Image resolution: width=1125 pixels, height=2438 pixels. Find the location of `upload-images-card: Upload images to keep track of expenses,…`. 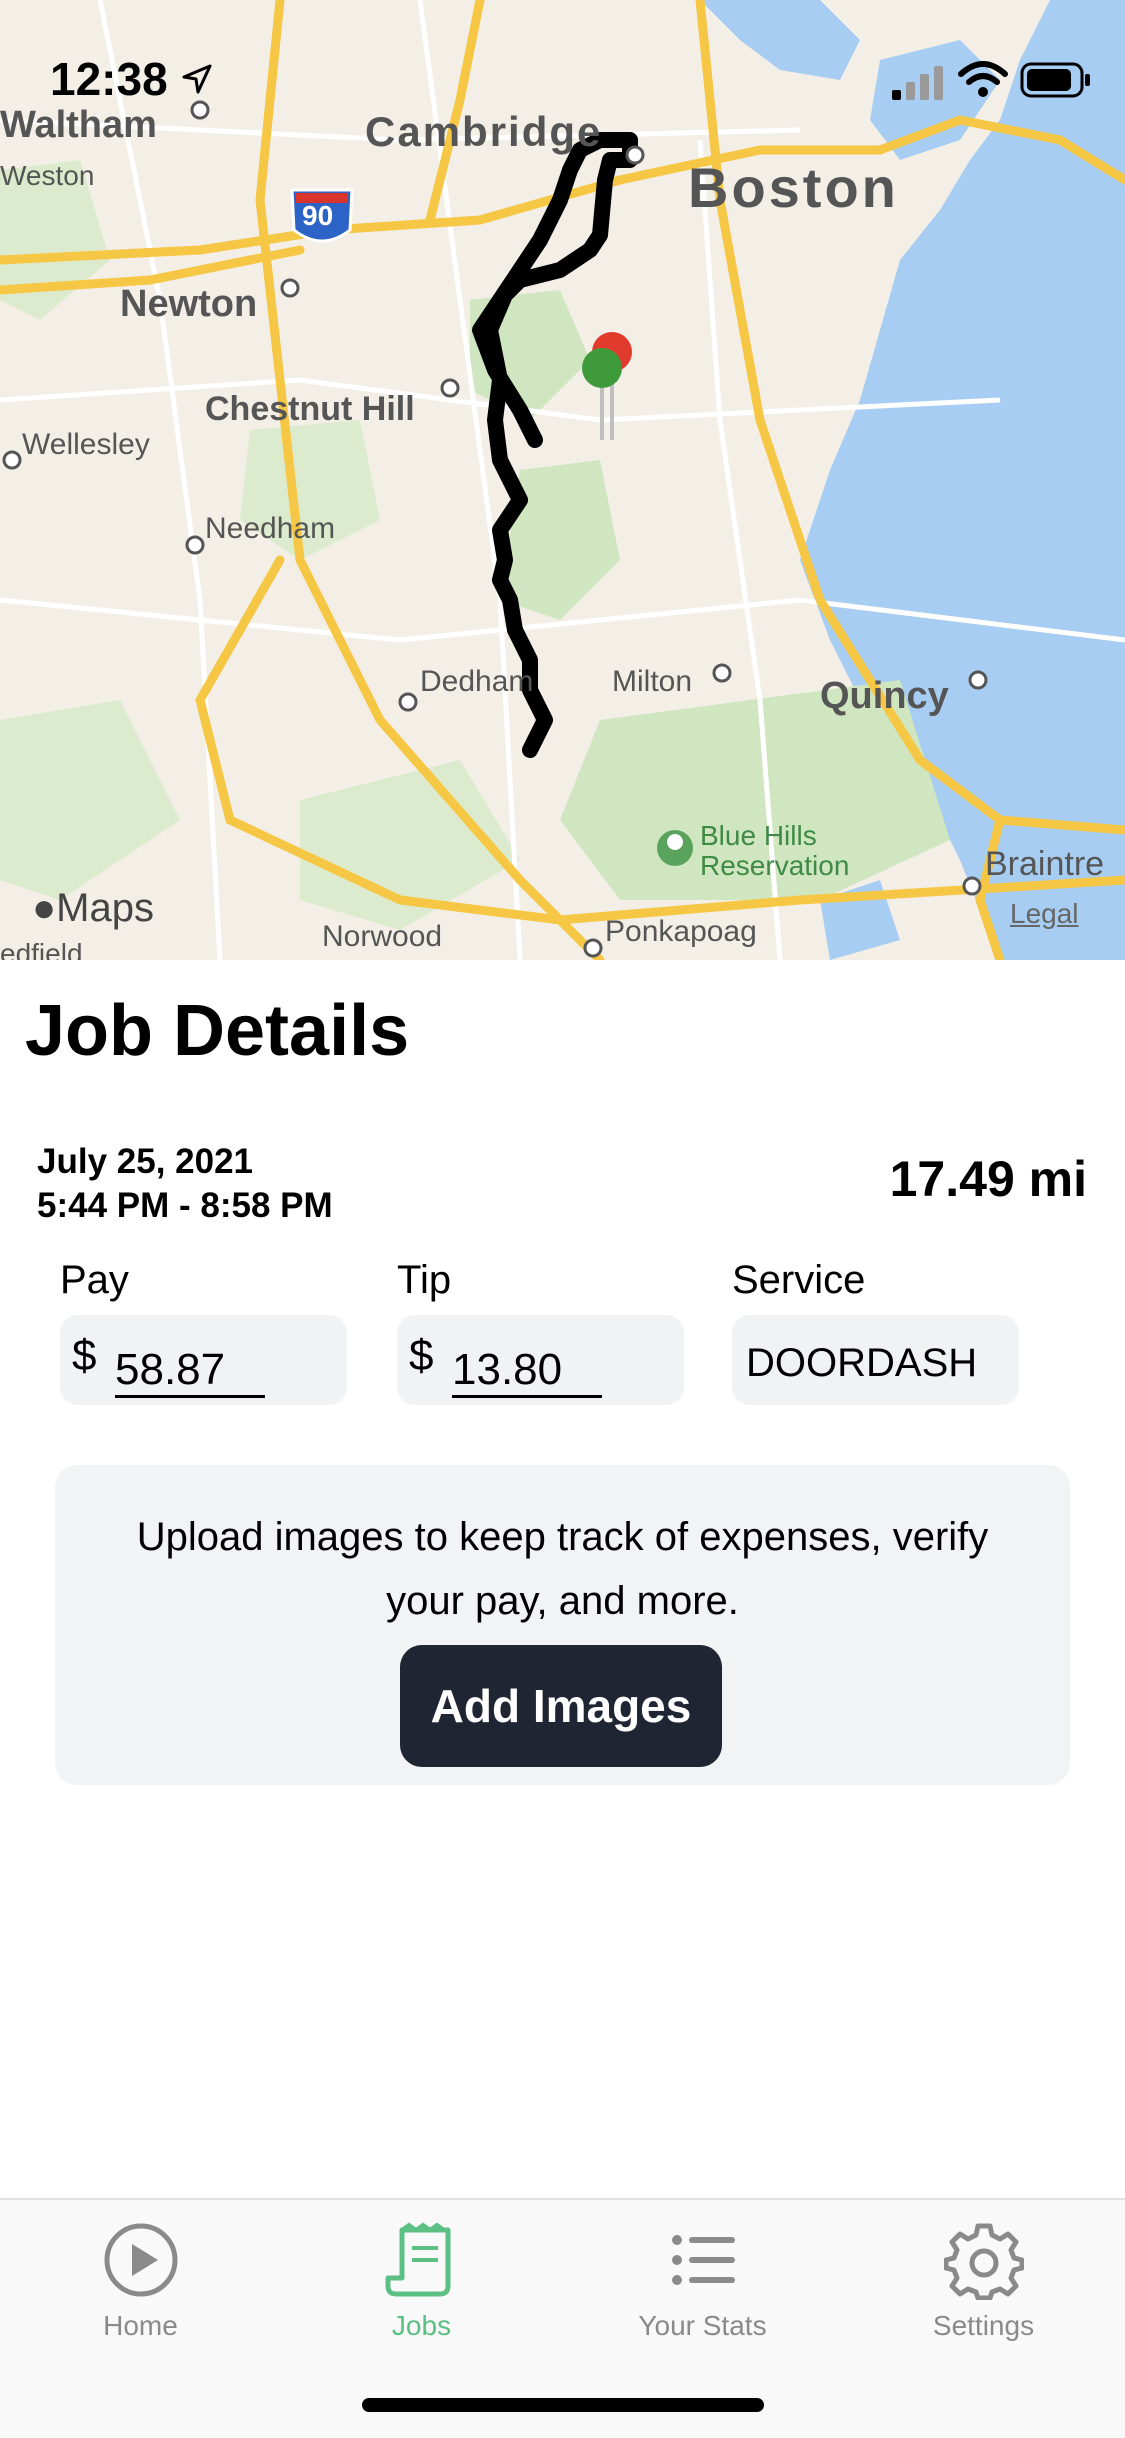

upload-images-card: Upload images to keep track of expenses,… is located at coordinates (562, 1625).